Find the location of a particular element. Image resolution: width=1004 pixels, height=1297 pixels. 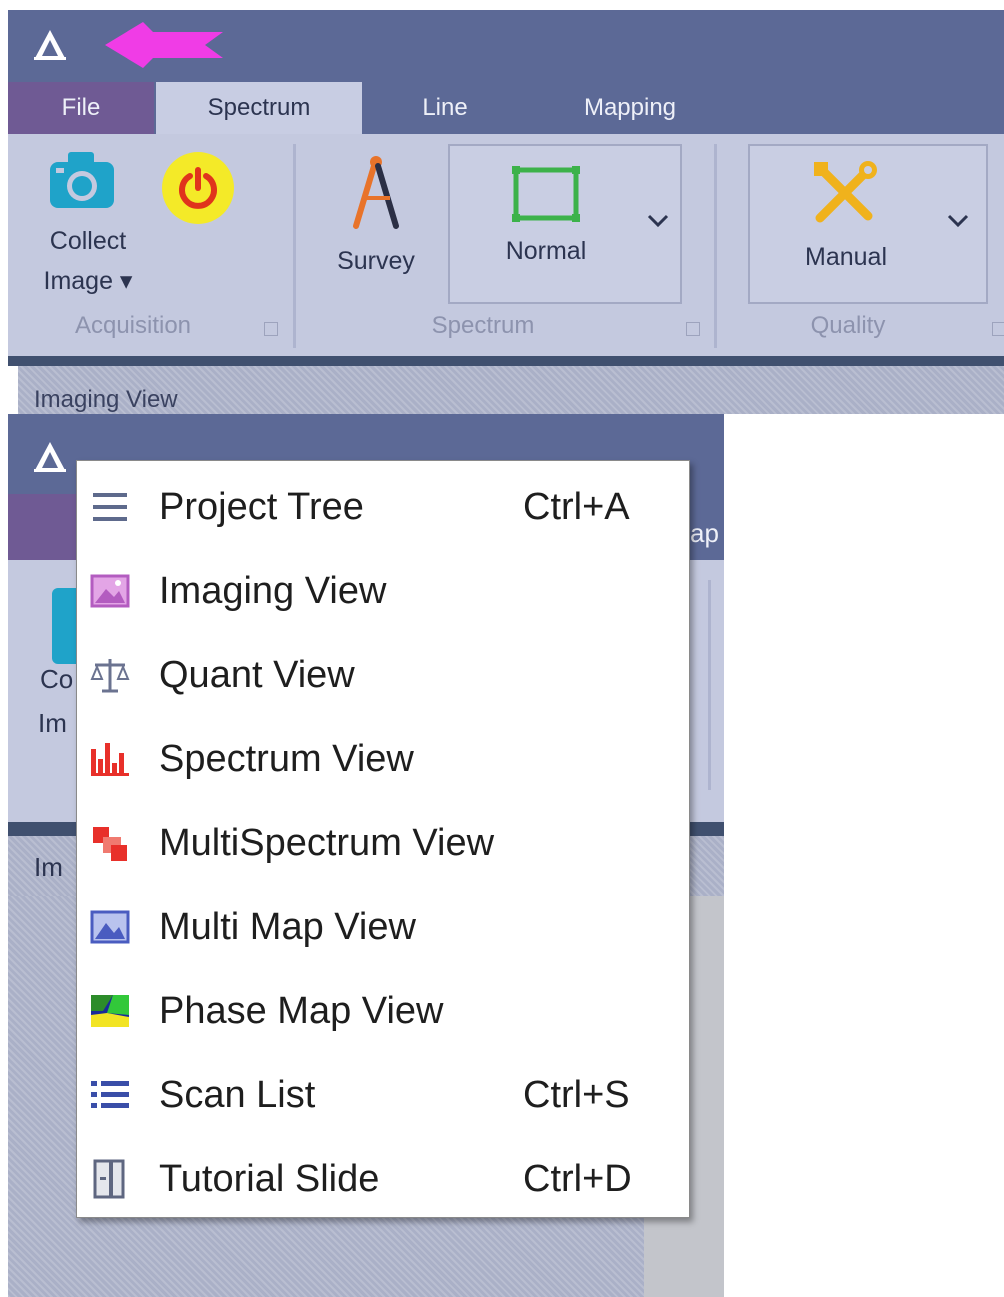

menu-item-multispectrum-view: MultiSpectrum View is located at coordinates (383, 843).